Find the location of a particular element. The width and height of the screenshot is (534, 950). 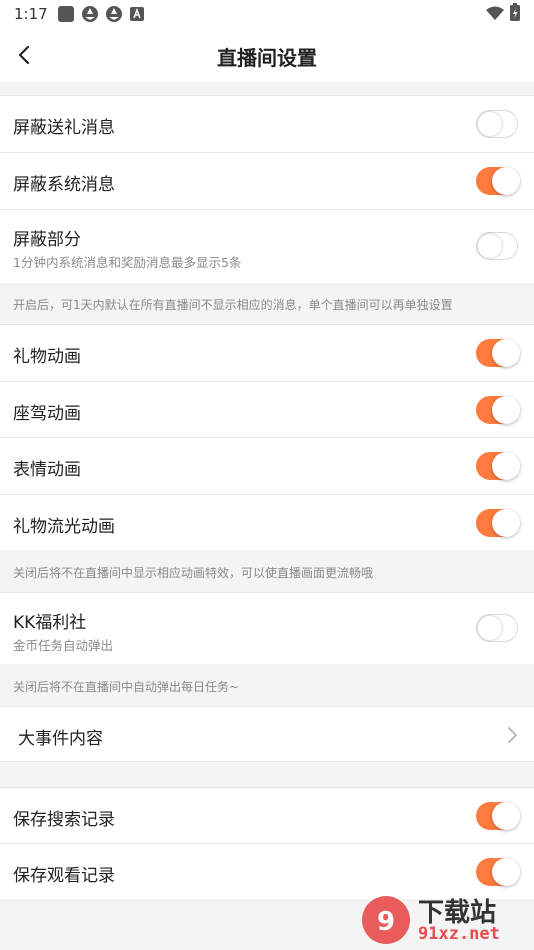

setting-row-big-events: 大事件内容 is located at coordinates (267, 734).